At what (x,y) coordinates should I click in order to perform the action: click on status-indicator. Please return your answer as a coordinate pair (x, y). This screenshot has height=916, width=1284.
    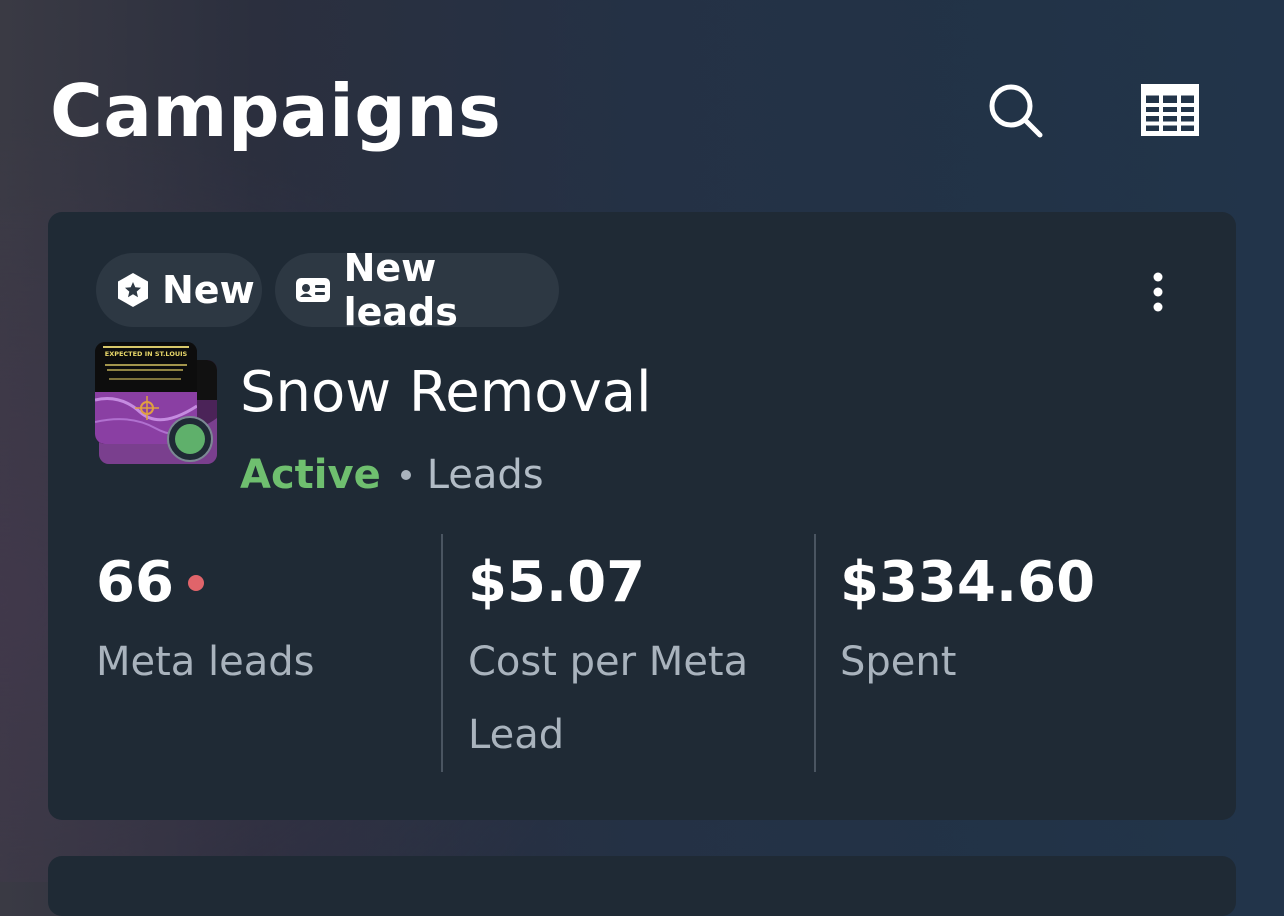
    Looking at the image, I should click on (190, 439).